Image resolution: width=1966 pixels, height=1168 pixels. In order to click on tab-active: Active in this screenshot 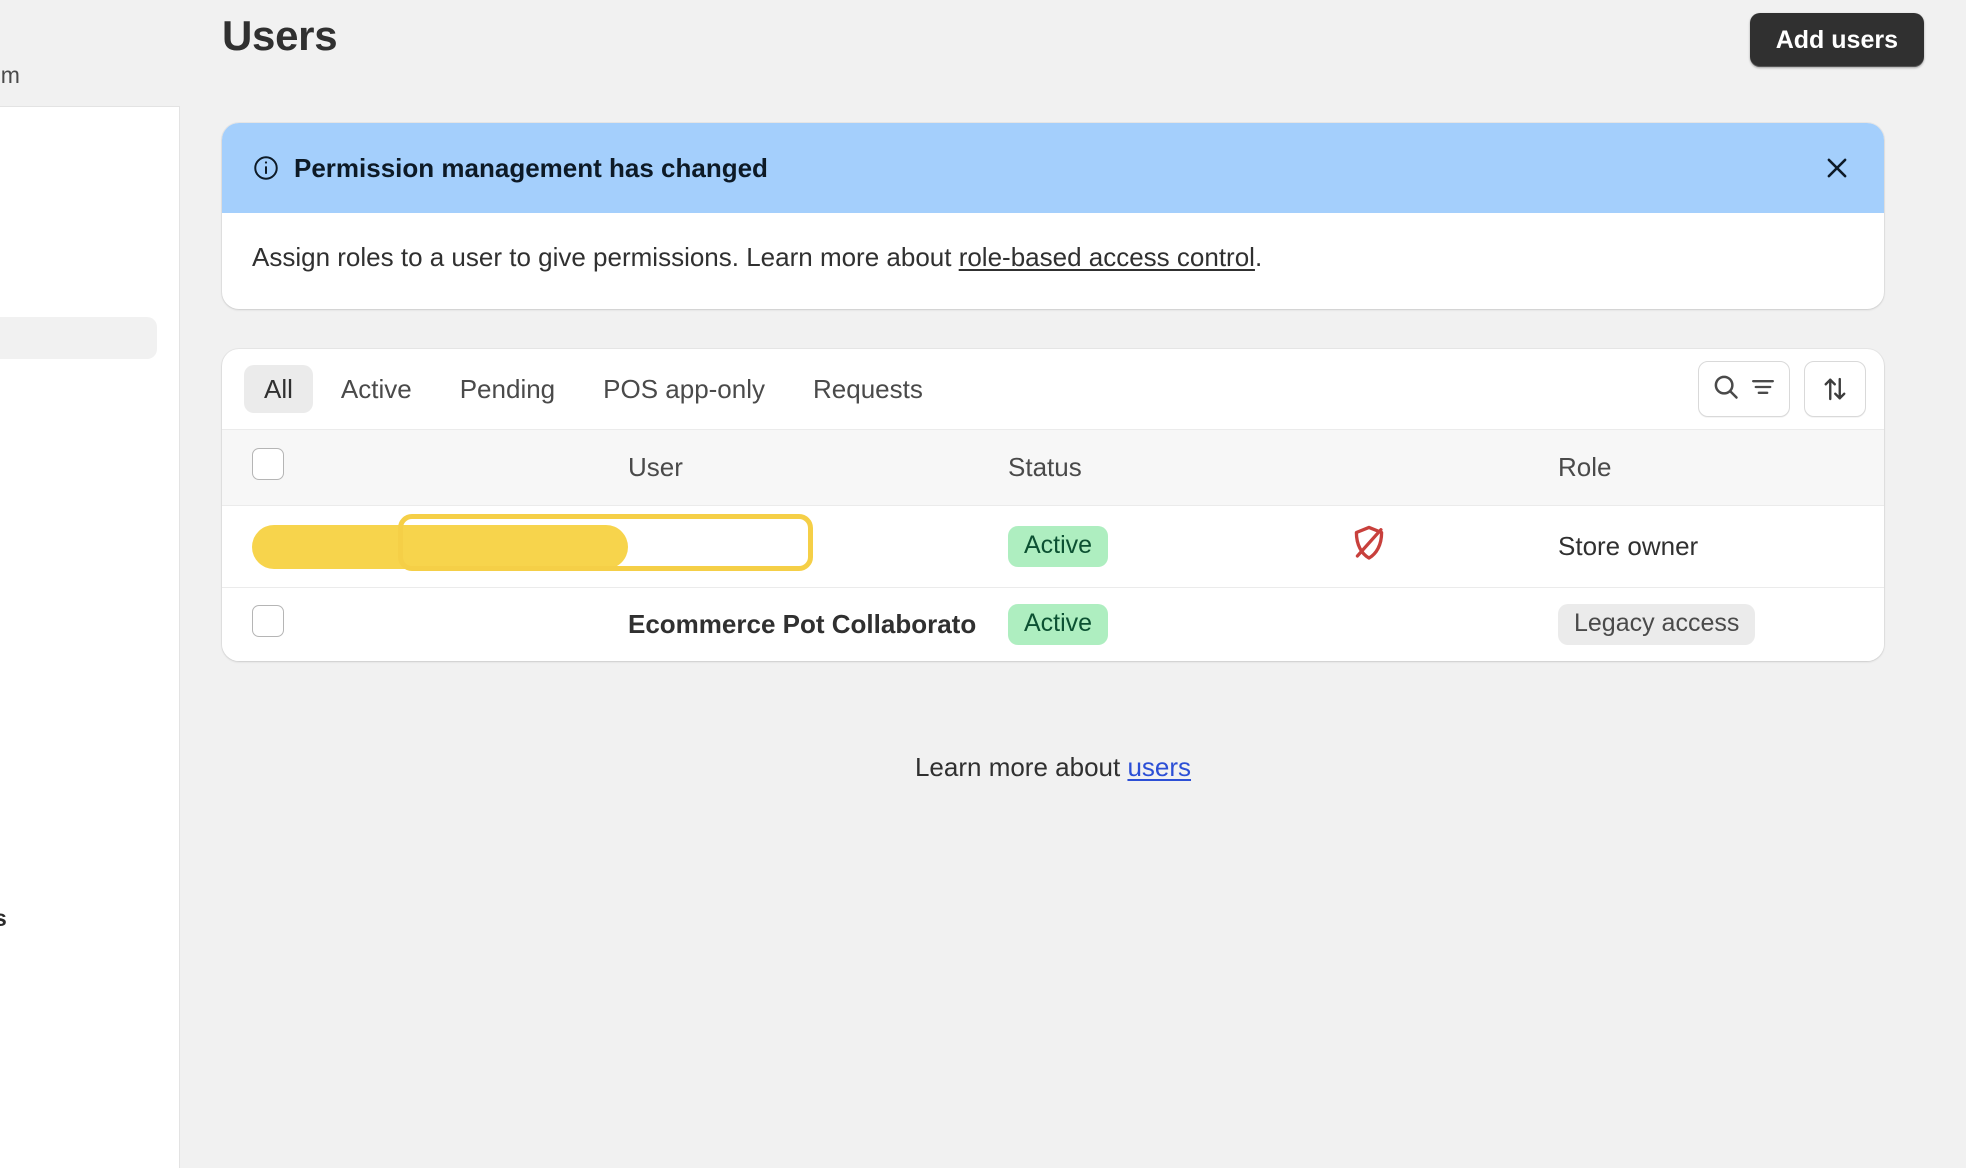, I will do `click(376, 389)`.